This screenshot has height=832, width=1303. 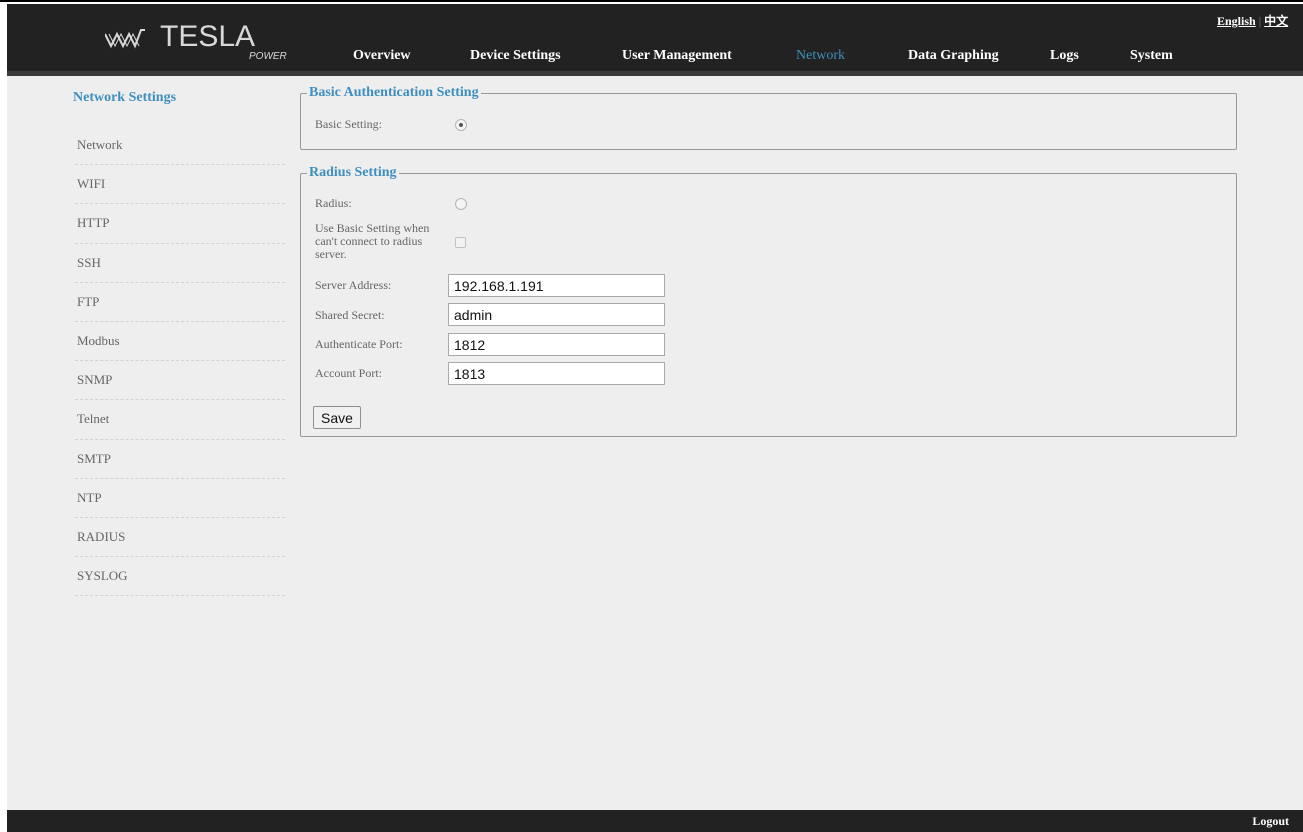 What do you see at coordinates (348, 124) in the screenshot?
I see `basic-setting-label: Basic Setting:` at bounding box center [348, 124].